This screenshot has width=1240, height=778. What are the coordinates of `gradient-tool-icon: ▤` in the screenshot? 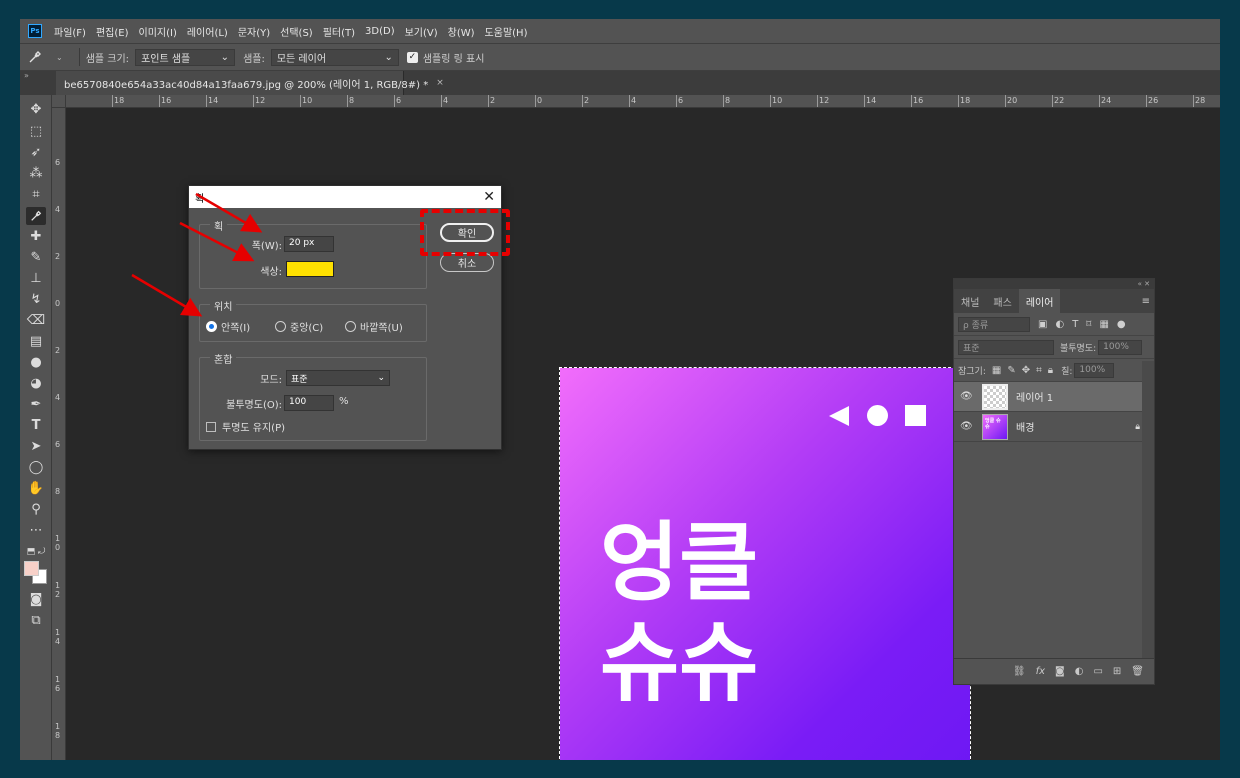 It's located at (36, 342).